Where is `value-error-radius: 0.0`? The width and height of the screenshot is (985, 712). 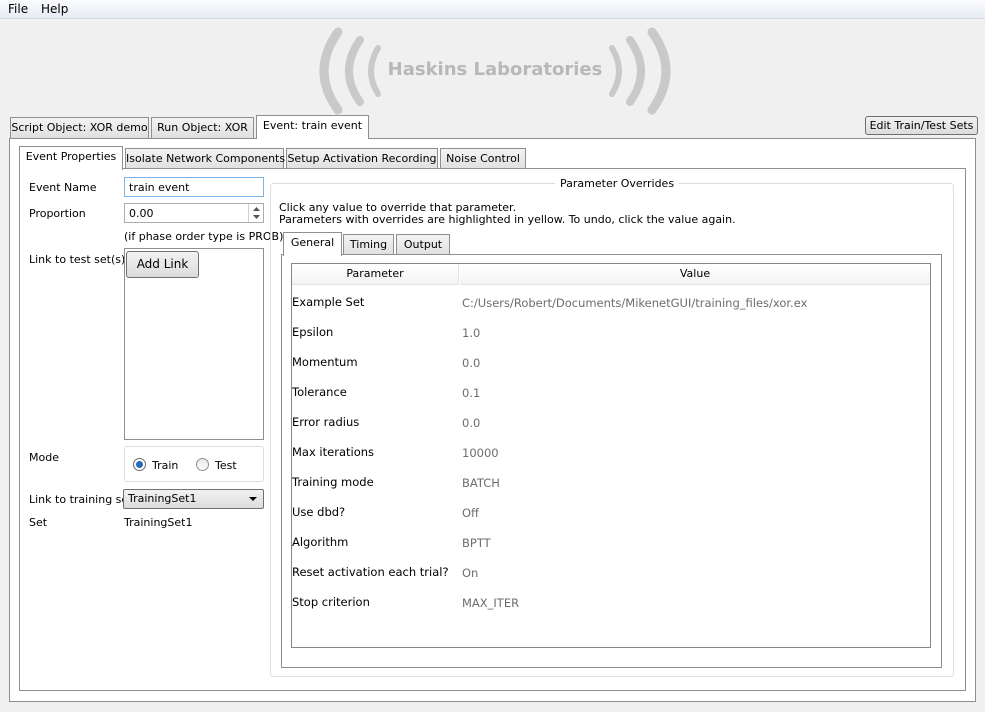
value-error-radius: 0.0 is located at coordinates (471, 423).